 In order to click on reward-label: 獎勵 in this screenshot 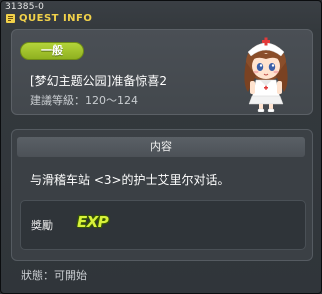, I will do `click(42, 225)`.